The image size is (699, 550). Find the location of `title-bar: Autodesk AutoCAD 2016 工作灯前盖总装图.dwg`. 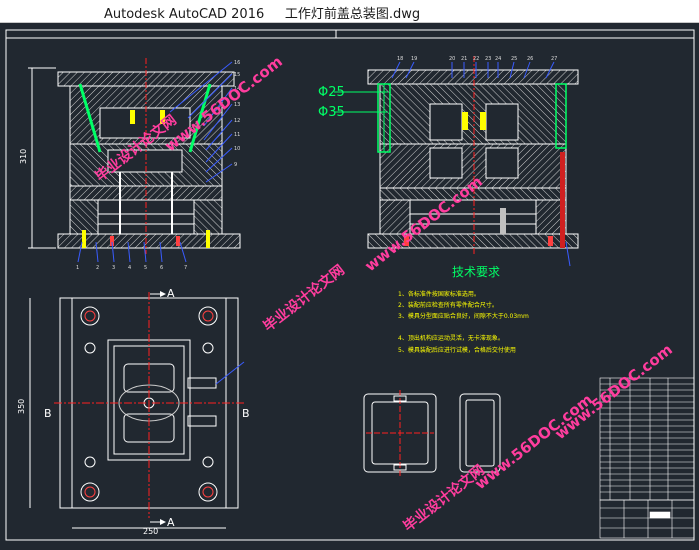

title-bar: Autodesk AutoCAD 2016 工作灯前盖总装图.dwg is located at coordinates (349, 11).